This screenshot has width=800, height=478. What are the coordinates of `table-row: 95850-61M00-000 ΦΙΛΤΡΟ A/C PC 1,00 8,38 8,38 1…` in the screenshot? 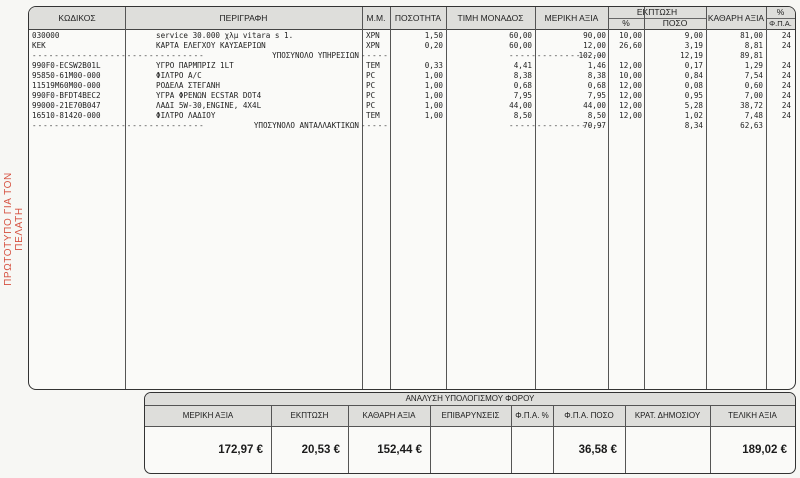 It's located at (412, 76).